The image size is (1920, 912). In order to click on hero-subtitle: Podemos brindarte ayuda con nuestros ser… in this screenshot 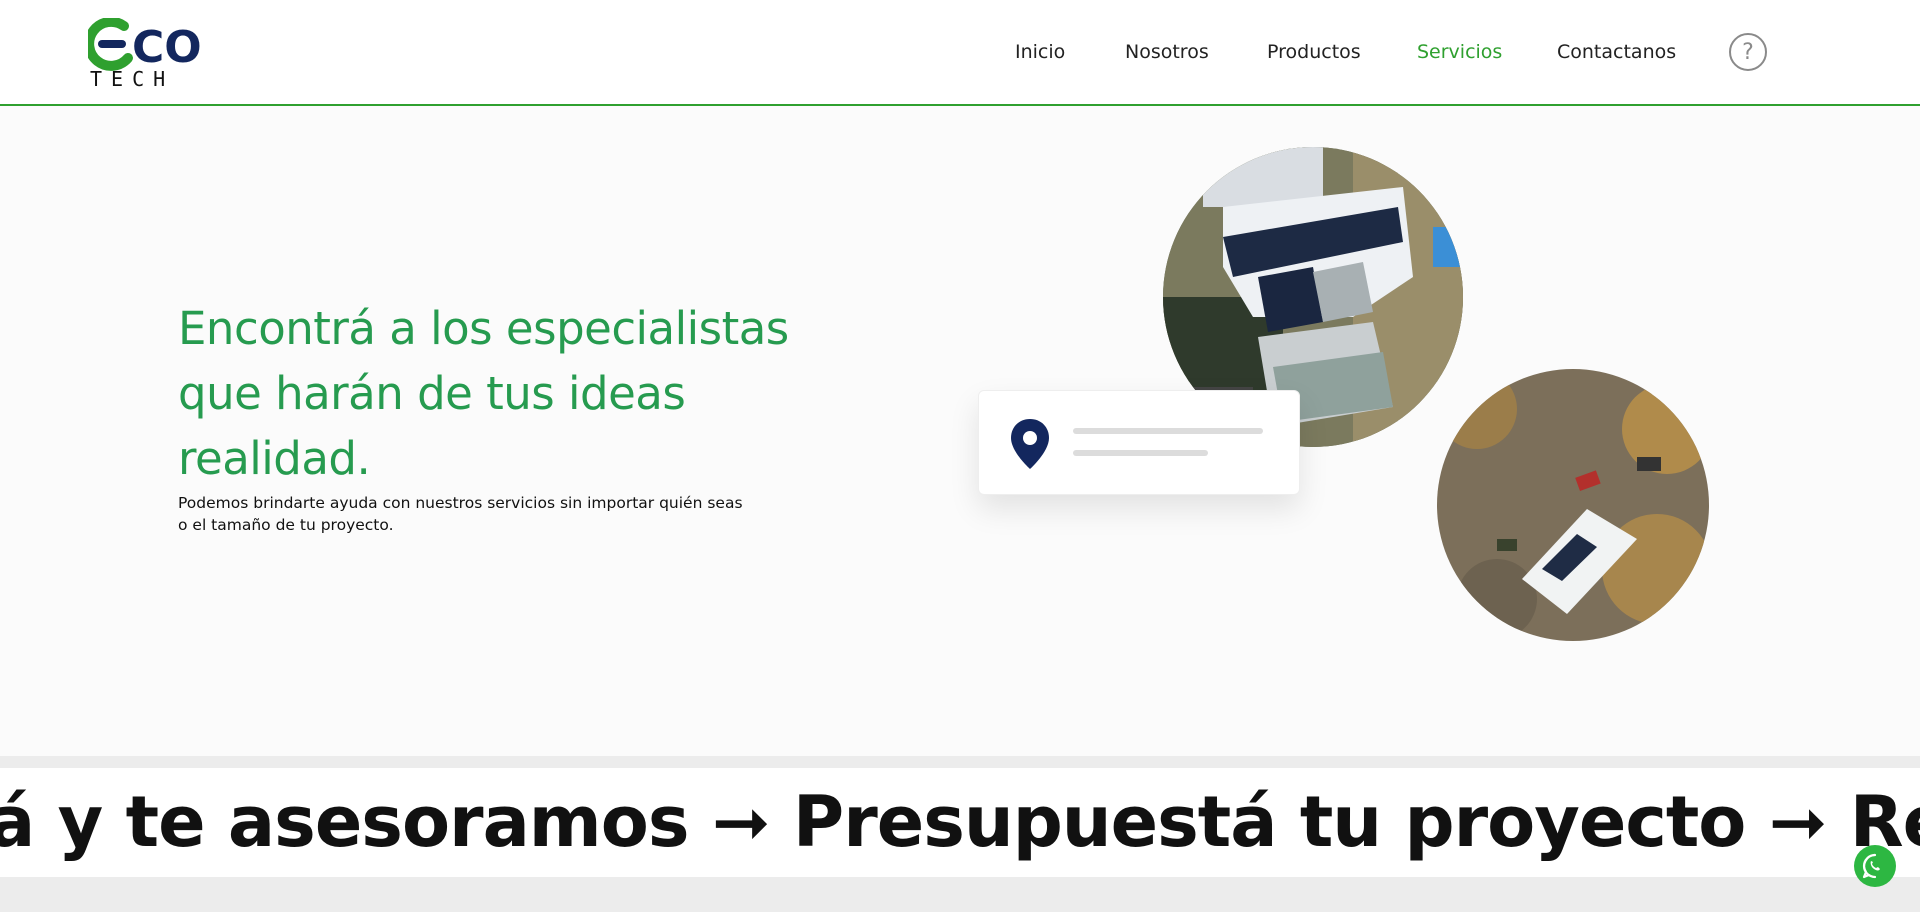, I will do `click(460, 513)`.